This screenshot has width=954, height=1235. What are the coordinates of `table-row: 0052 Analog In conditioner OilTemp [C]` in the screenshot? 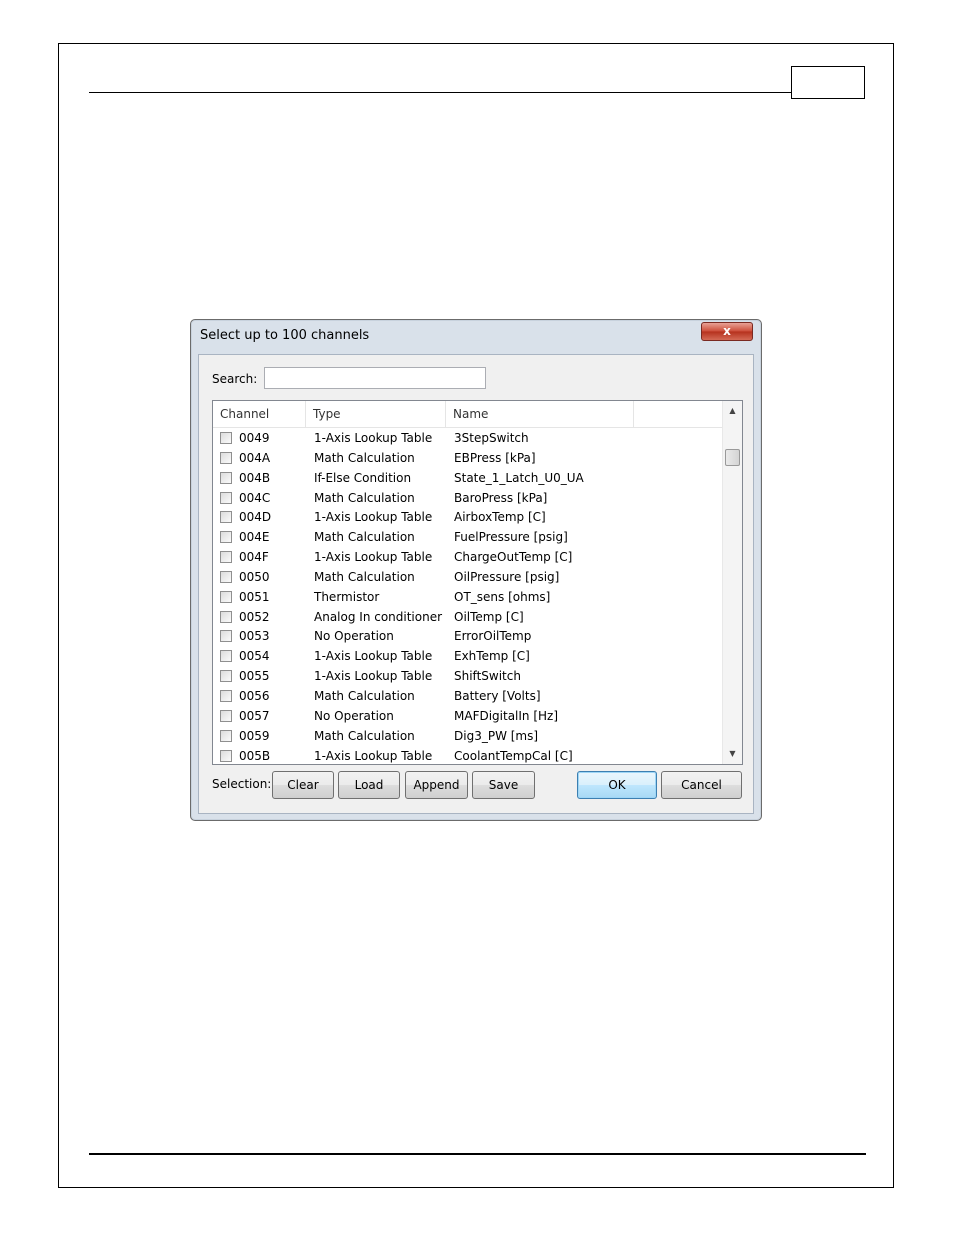 It's located at (468, 618).